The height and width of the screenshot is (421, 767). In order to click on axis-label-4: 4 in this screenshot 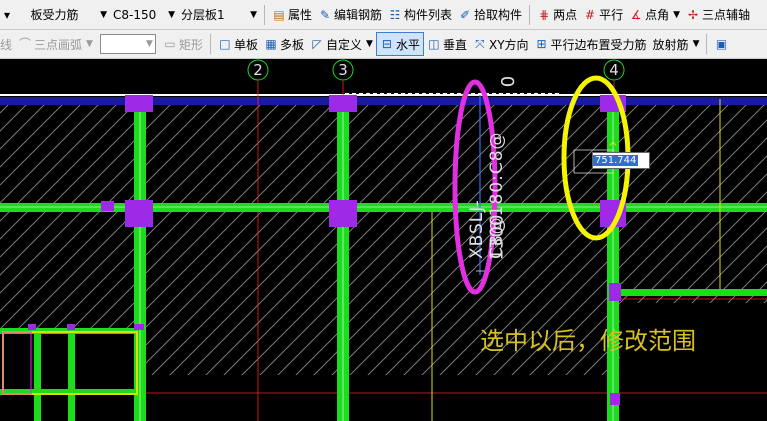, I will do `click(614, 70)`.